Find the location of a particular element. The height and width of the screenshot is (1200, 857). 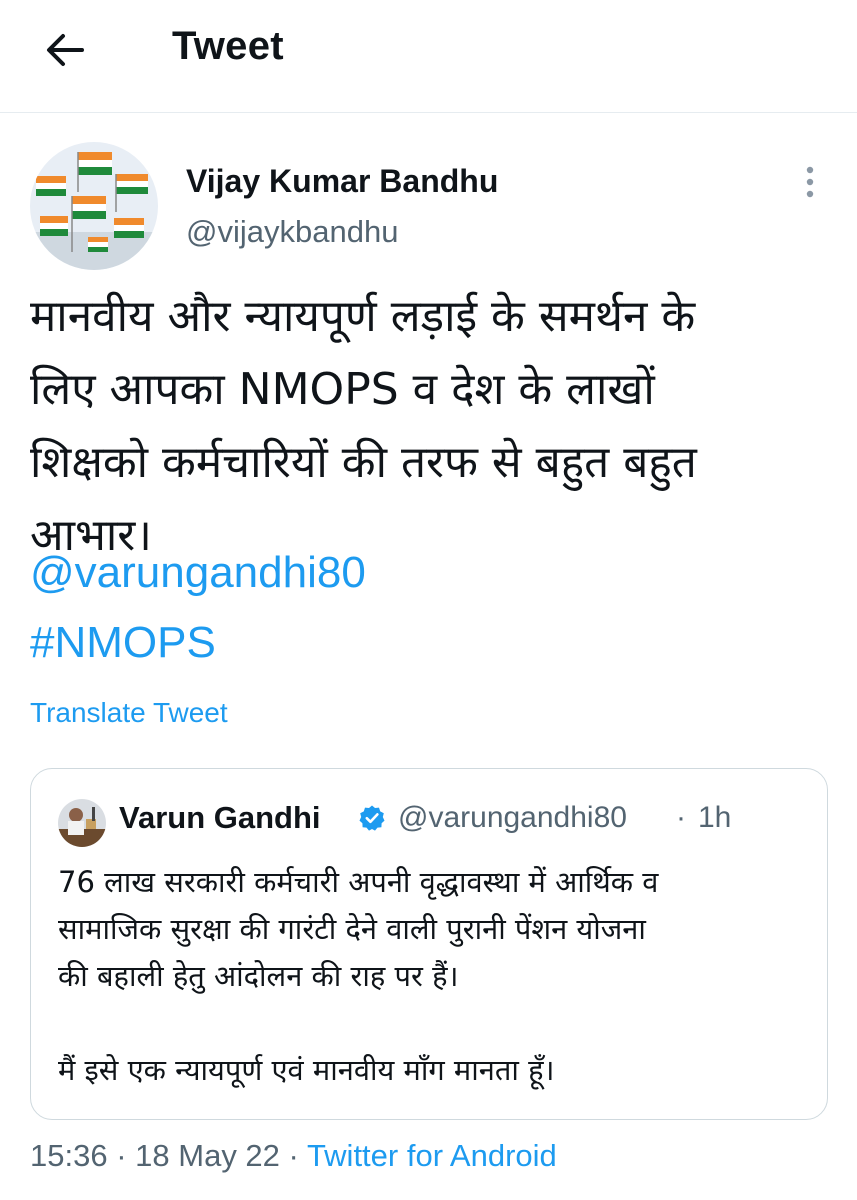

quote-avatar is located at coordinates (82, 823).